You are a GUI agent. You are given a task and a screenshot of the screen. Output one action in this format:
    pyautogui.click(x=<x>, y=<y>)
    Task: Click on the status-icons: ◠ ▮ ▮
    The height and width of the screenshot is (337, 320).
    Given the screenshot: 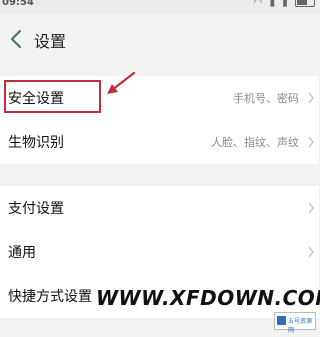 What is the action you would take?
    pyautogui.click(x=284, y=4)
    